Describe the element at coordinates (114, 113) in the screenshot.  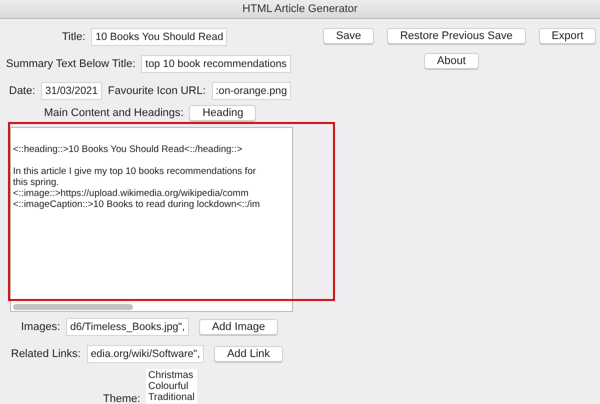
I see `field-label: Main Content and Headings:` at that location.